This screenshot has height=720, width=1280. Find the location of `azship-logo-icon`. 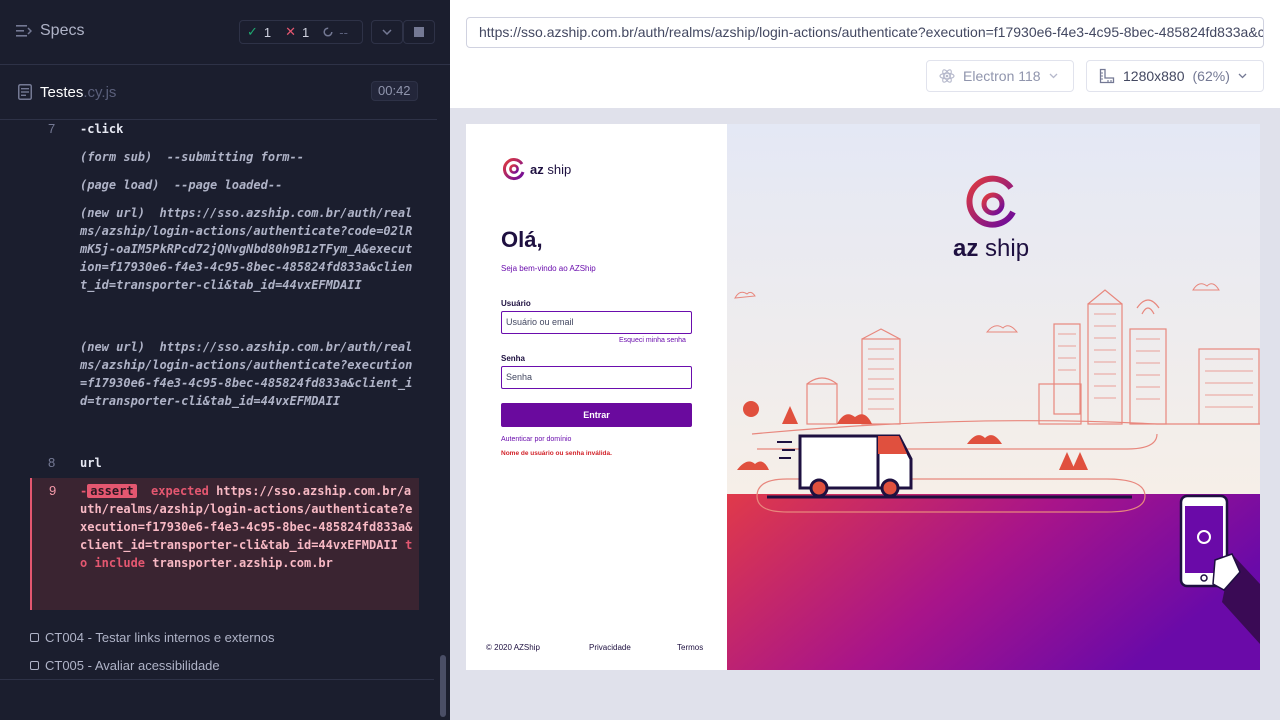

azship-logo-icon is located at coordinates (514, 169).